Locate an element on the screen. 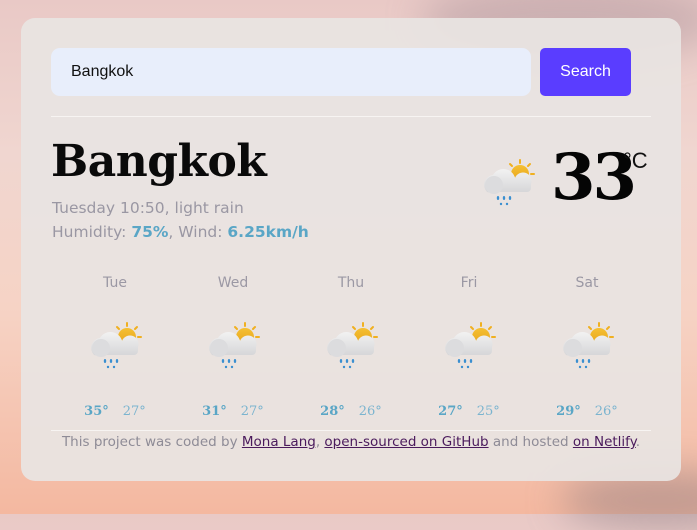 The width and height of the screenshot is (697, 530). date-description: Tuesday 10:50, light rain is located at coordinates (148, 208).